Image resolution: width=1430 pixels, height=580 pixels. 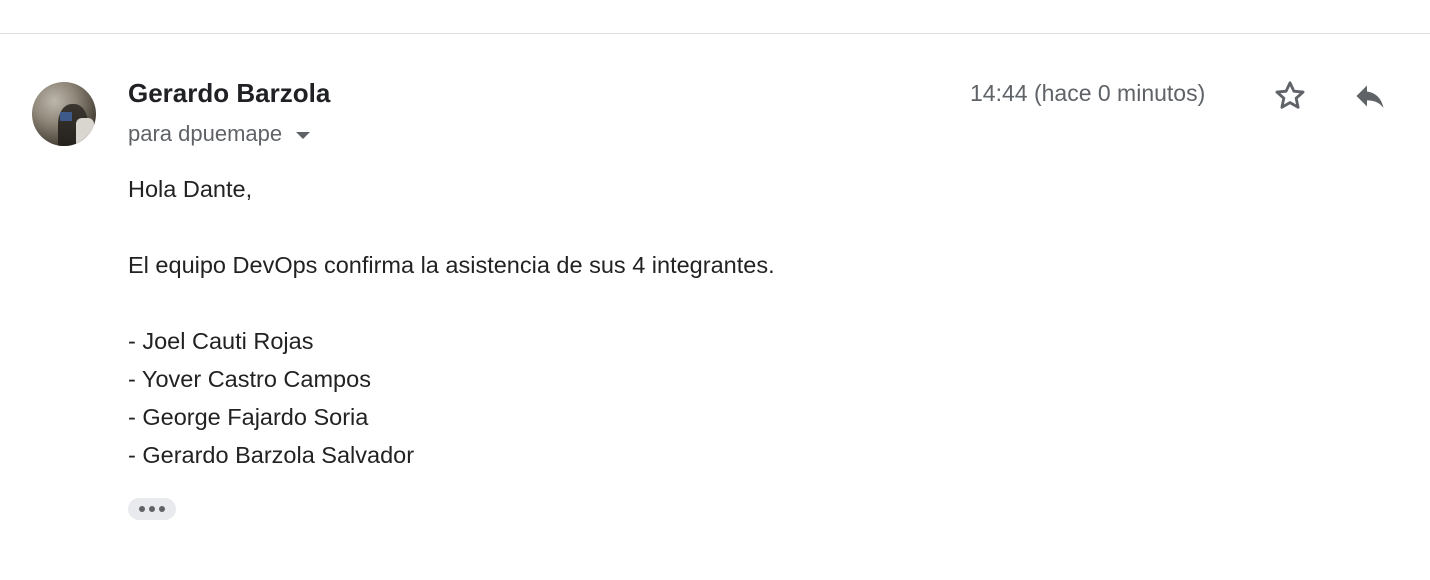 What do you see at coordinates (271, 455) in the screenshot?
I see `member-item: - Gerardo Barzola Salvador` at bounding box center [271, 455].